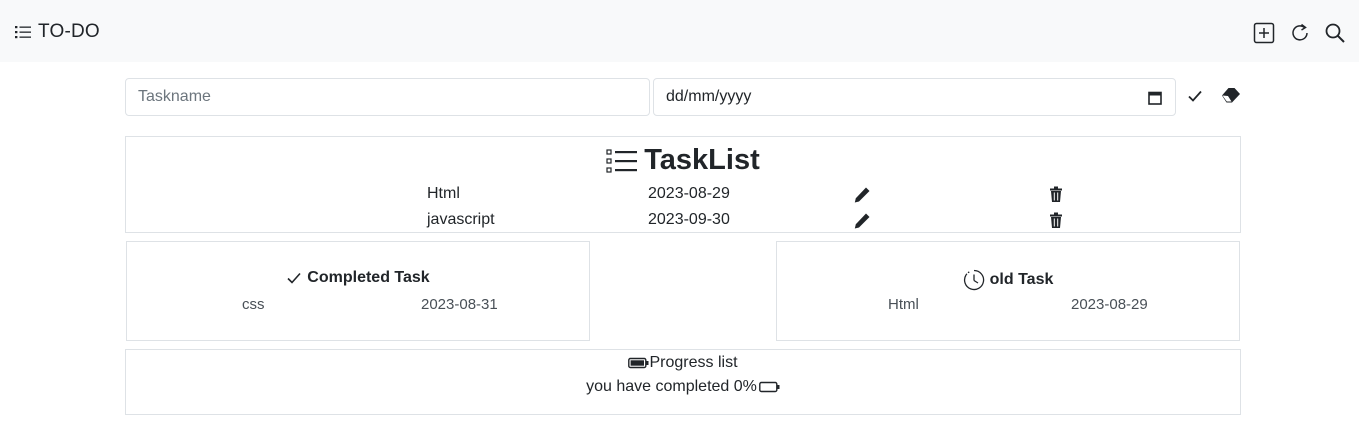 This screenshot has height=432, width=1359. Describe the element at coordinates (461, 219) in the screenshot. I see `task-name: javascript` at that location.